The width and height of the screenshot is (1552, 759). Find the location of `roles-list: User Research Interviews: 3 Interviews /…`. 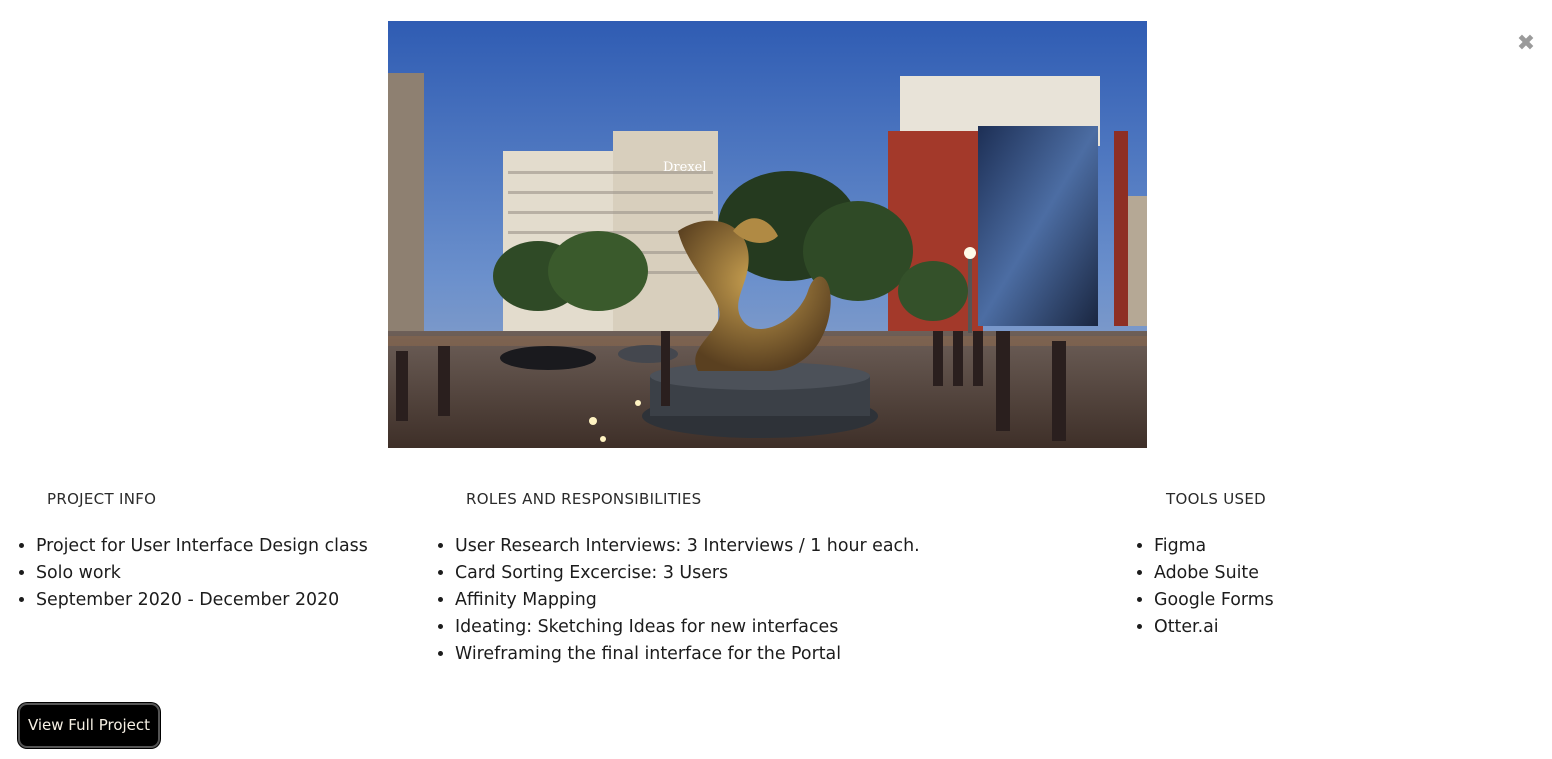

roles-list: User Research Interviews: 3 Interviews /… is located at coordinates (678, 600).